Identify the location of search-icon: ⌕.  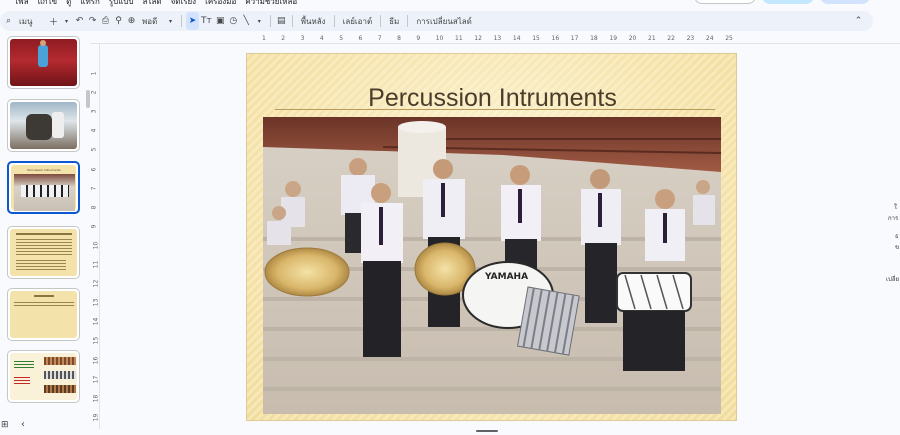
(8, 21).